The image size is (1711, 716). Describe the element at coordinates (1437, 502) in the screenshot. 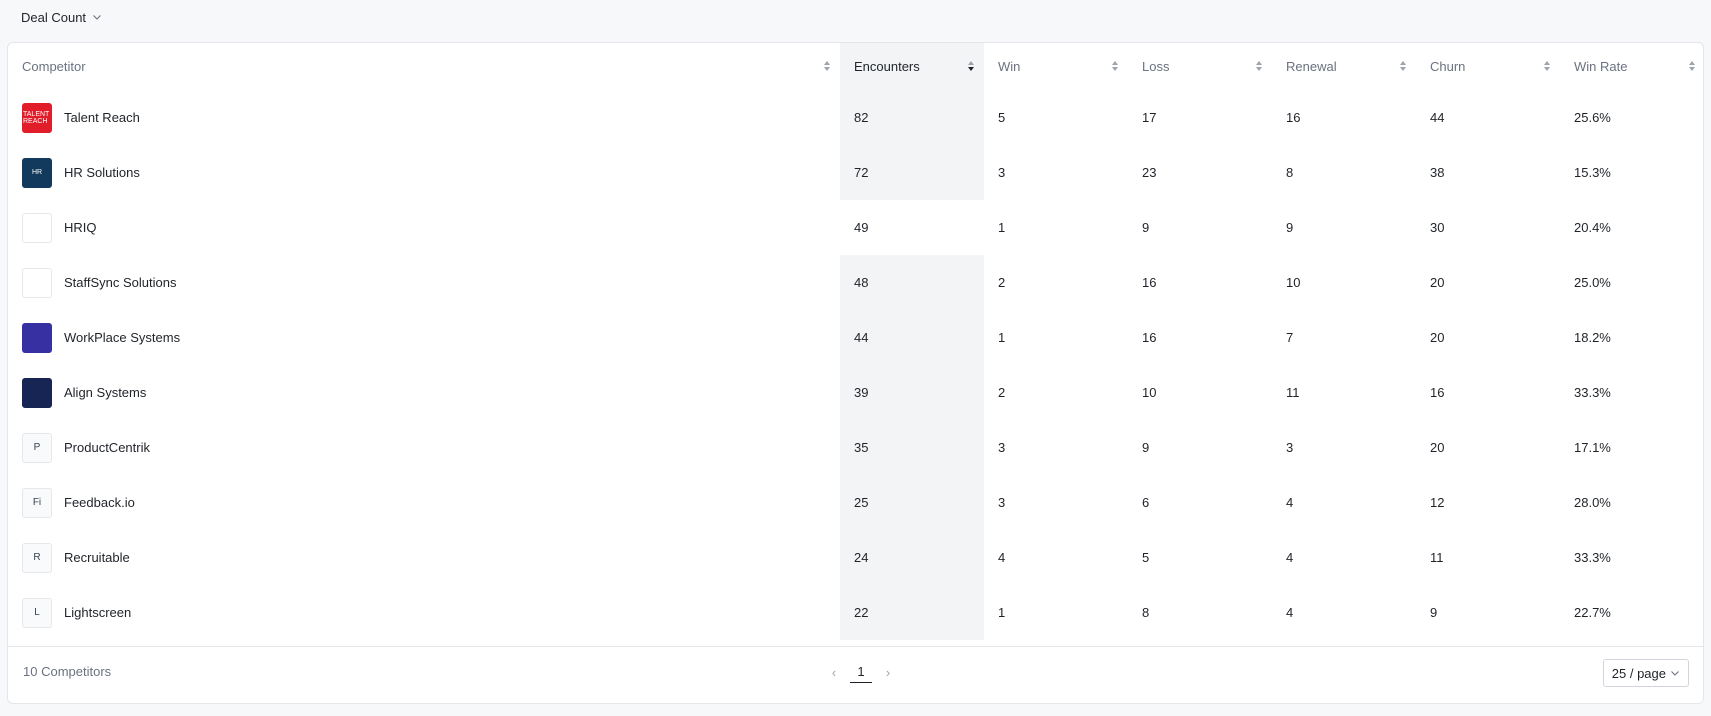

I see `cell-churn: 12` at that location.